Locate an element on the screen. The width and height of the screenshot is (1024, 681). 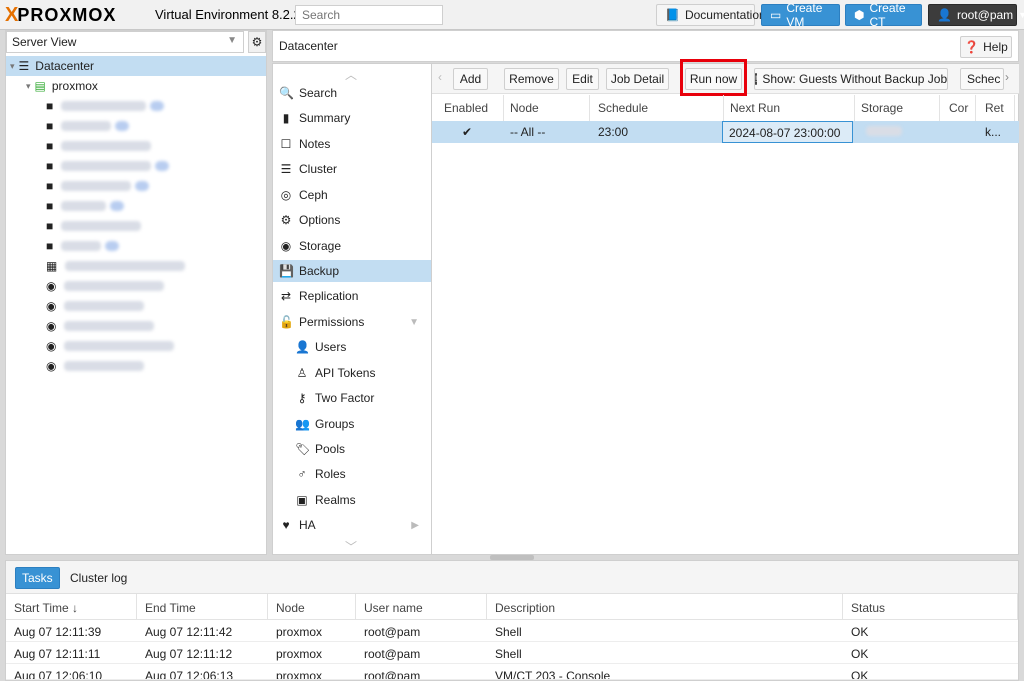
nav-backup: 💾 Backup is located at coordinates (352, 271).